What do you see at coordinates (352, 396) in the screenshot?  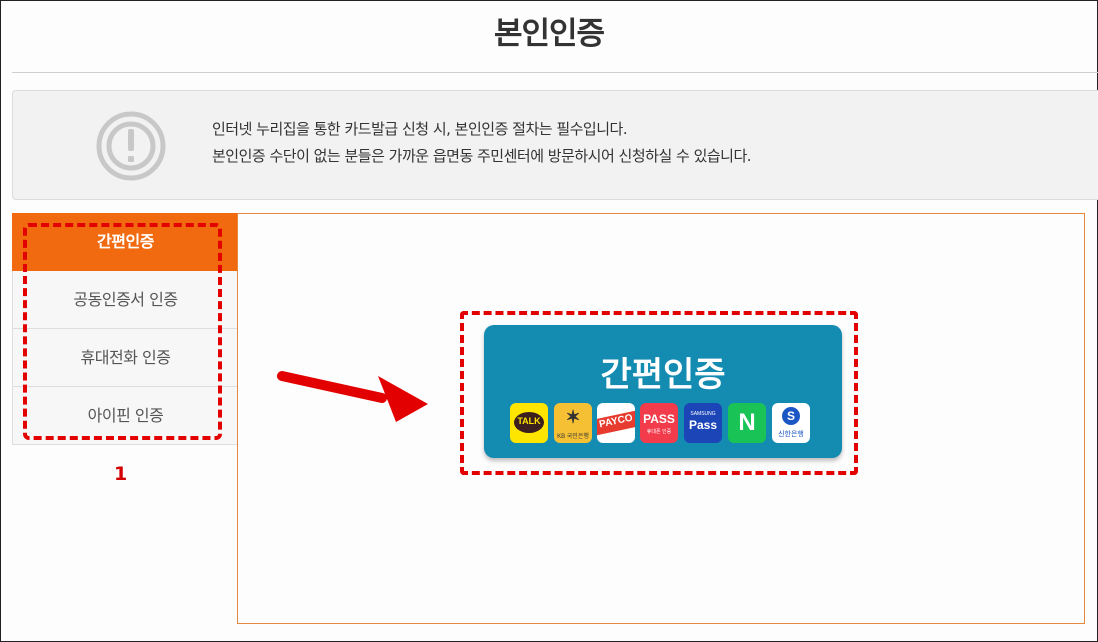 I see `red-arrow-icon` at bounding box center [352, 396].